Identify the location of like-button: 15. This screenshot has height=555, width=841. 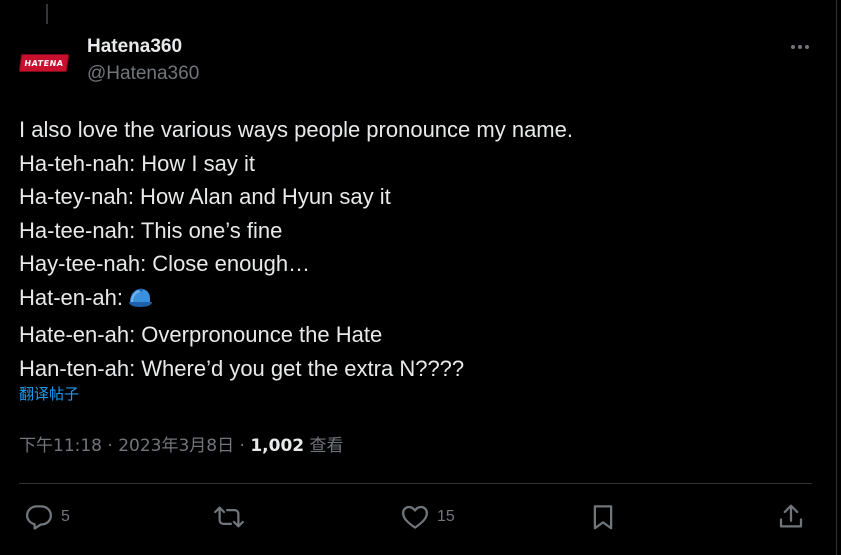
(427, 517).